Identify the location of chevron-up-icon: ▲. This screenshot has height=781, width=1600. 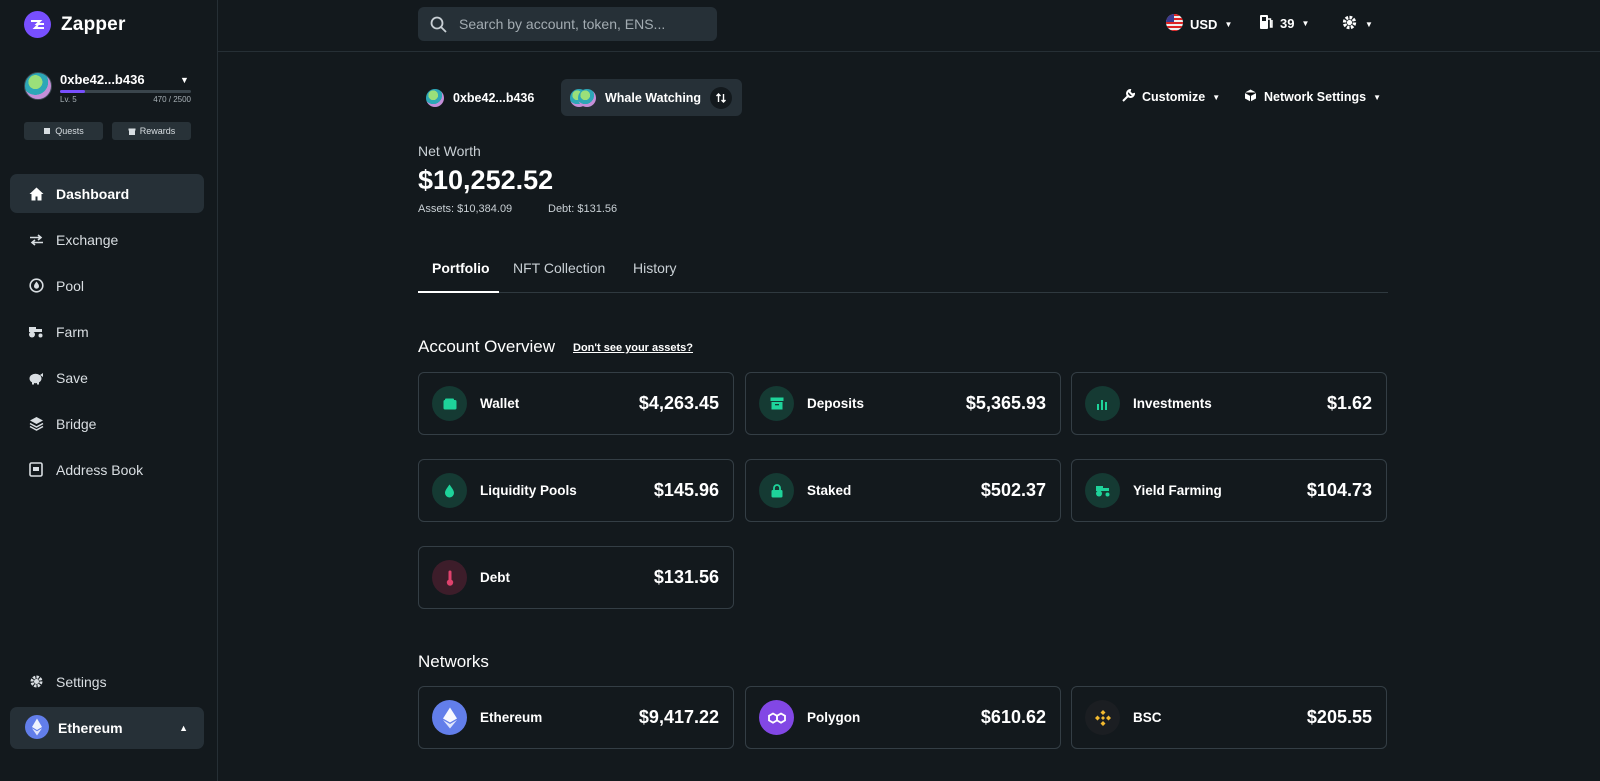
(183, 728).